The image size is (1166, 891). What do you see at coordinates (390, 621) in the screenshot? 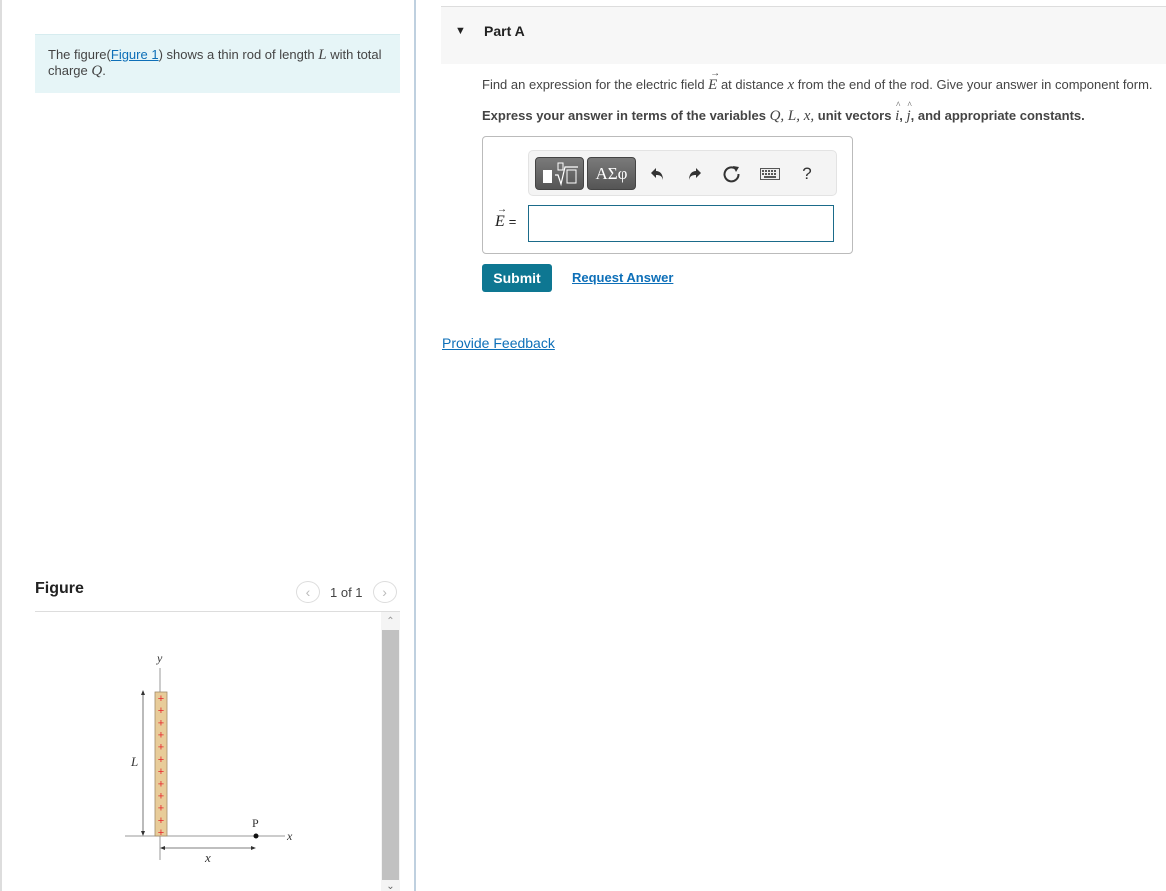
I see `scroll-up-icon: ⌃` at bounding box center [390, 621].